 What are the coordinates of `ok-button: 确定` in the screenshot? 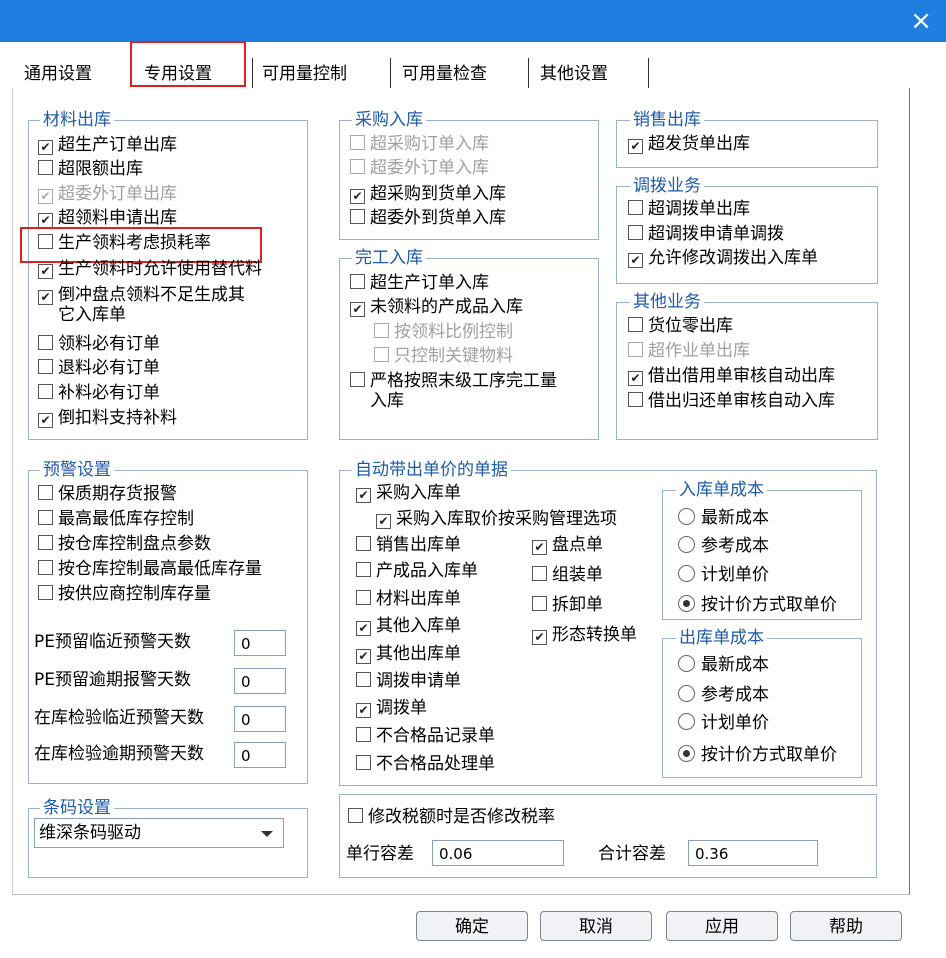 It's located at (472, 926).